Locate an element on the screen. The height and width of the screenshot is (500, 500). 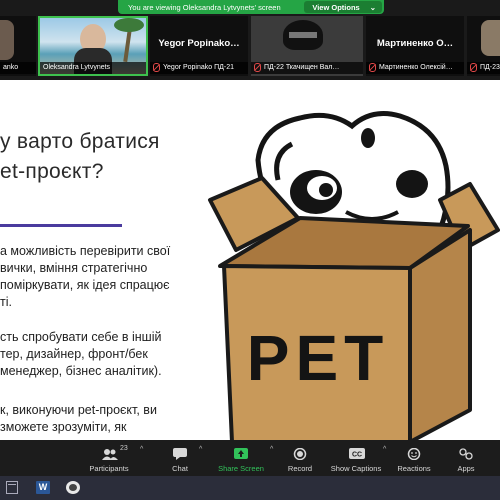
app-icon-inner is located at coordinates (73, 487).